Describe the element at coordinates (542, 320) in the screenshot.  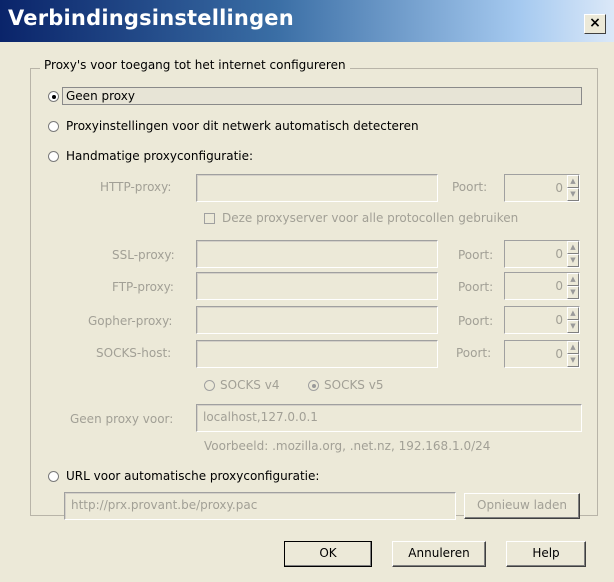
I see `gopher-port-stepper: 0 ▲ ▼` at that location.